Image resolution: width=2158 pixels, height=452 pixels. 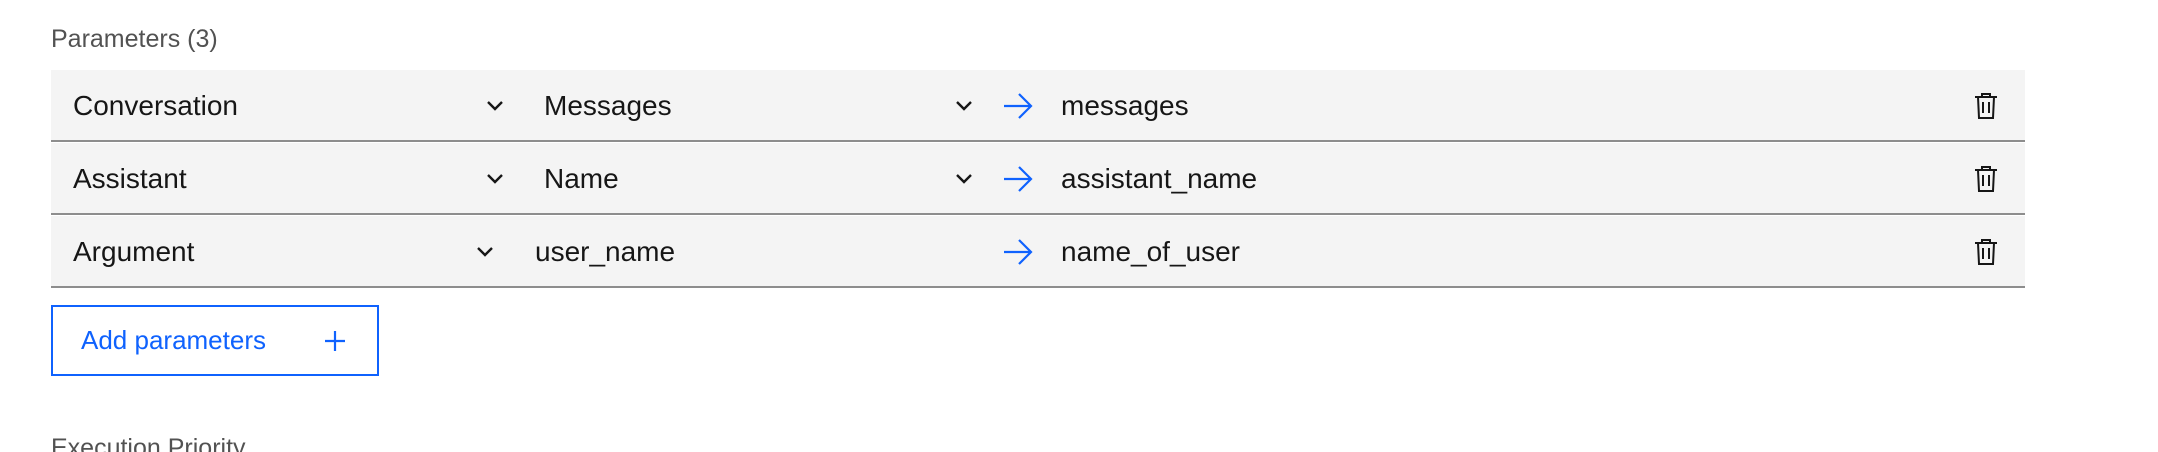 I want to click on parameter-row: Argument user_name name_of_user, so click(x=1038, y=252).